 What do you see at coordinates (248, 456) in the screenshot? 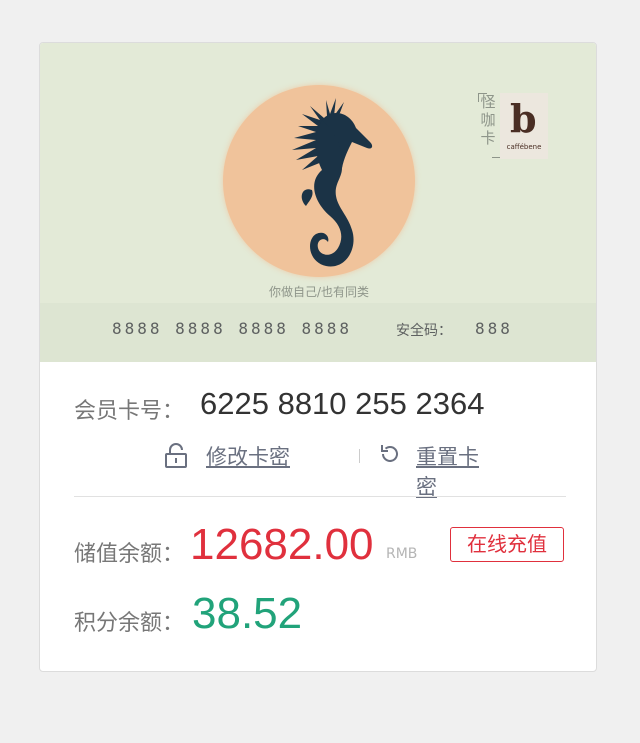
I see `change-pin-link: 修改卡密` at bounding box center [248, 456].